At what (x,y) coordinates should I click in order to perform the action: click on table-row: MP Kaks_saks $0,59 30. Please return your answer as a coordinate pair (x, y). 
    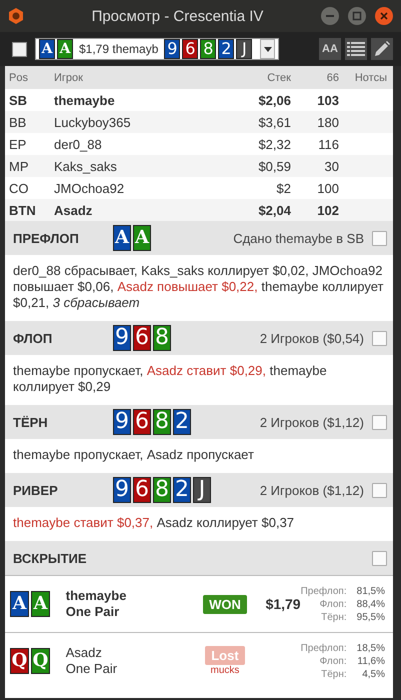
    Looking at the image, I should click on (199, 166).